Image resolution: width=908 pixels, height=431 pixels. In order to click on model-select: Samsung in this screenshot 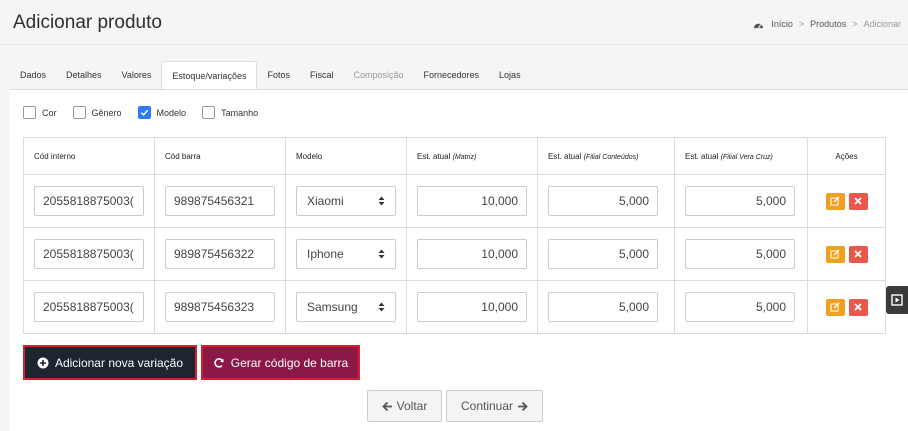, I will do `click(346, 307)`.